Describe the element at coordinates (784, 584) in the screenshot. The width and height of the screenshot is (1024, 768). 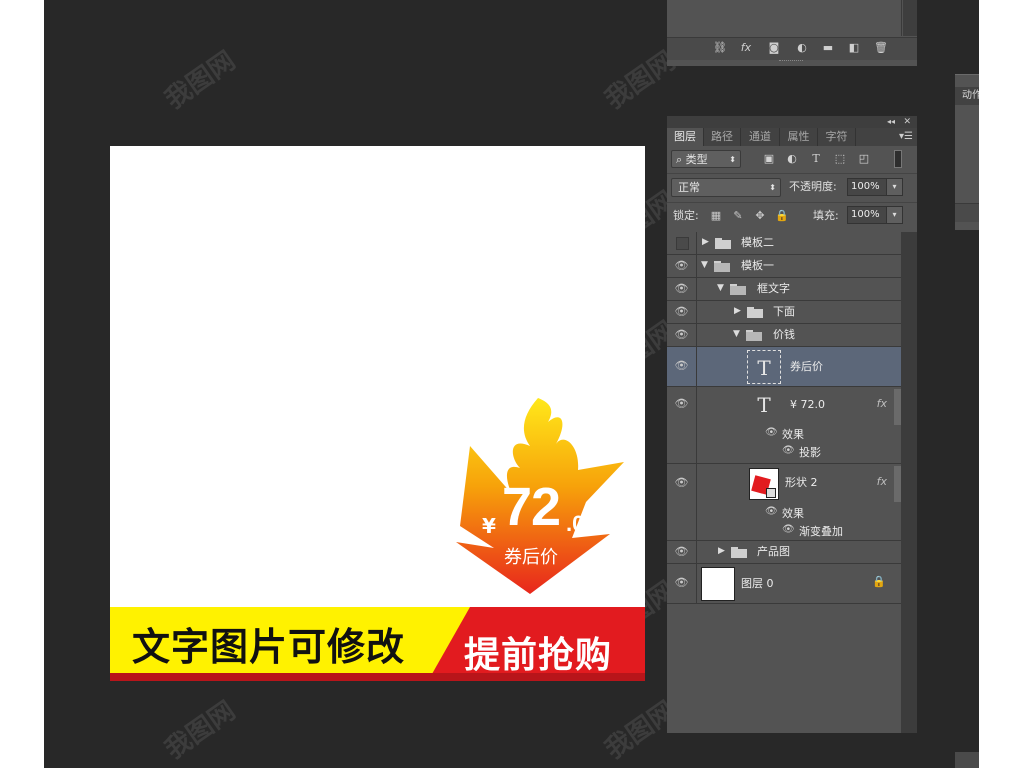
I see `layer-row: 👁 图层 0 🔒` at that location.